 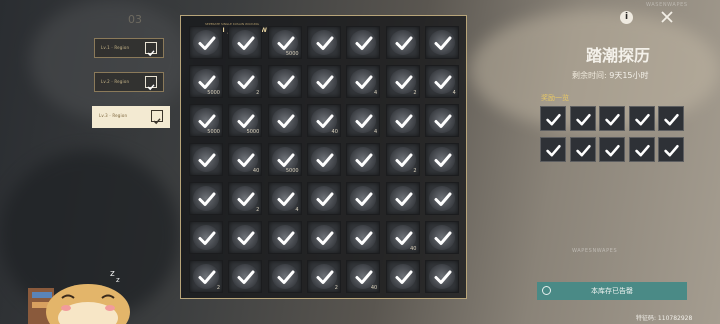 I want to click on item-count: 2, so click(x=415, y=171).